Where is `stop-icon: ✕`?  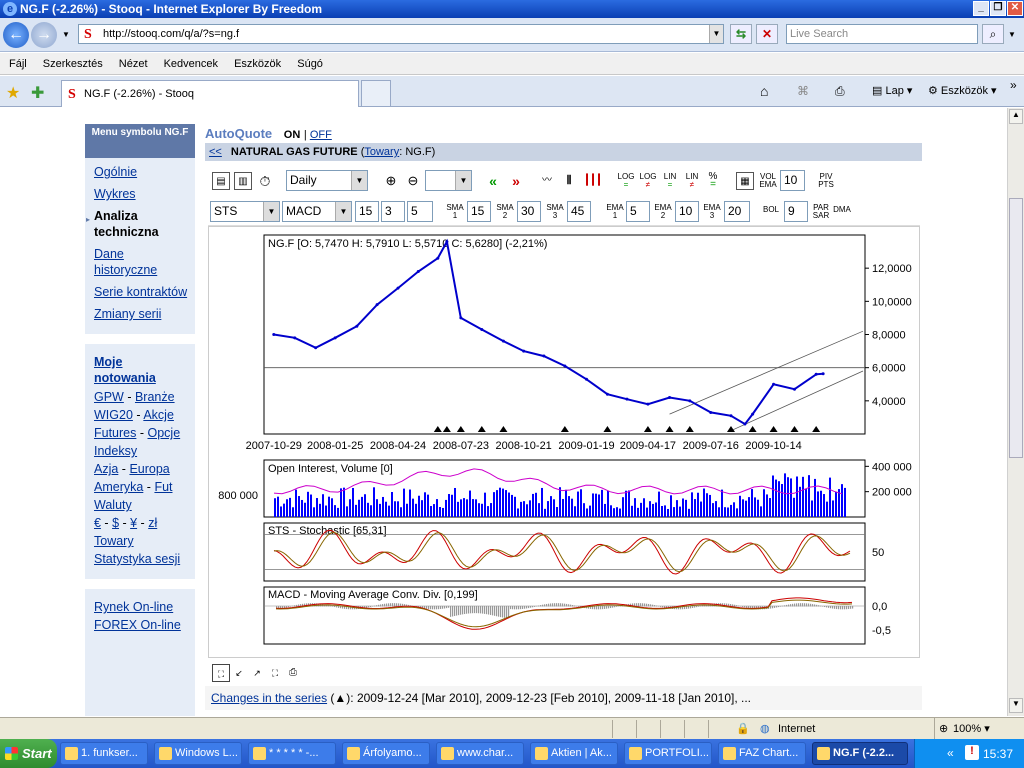
stop-icon: ✕ is located at coordinates (767, 34).